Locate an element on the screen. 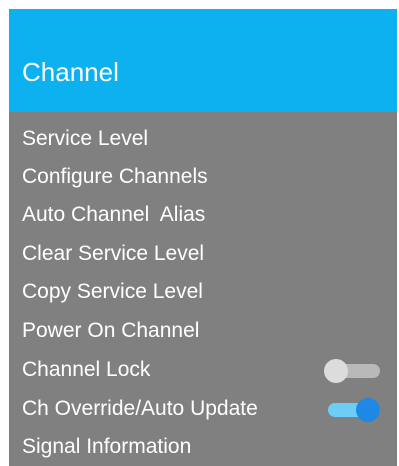 This screenshot has height=466, width=399. menu-item-label: Auto Channel Alias is located at coordinates (114, 214).